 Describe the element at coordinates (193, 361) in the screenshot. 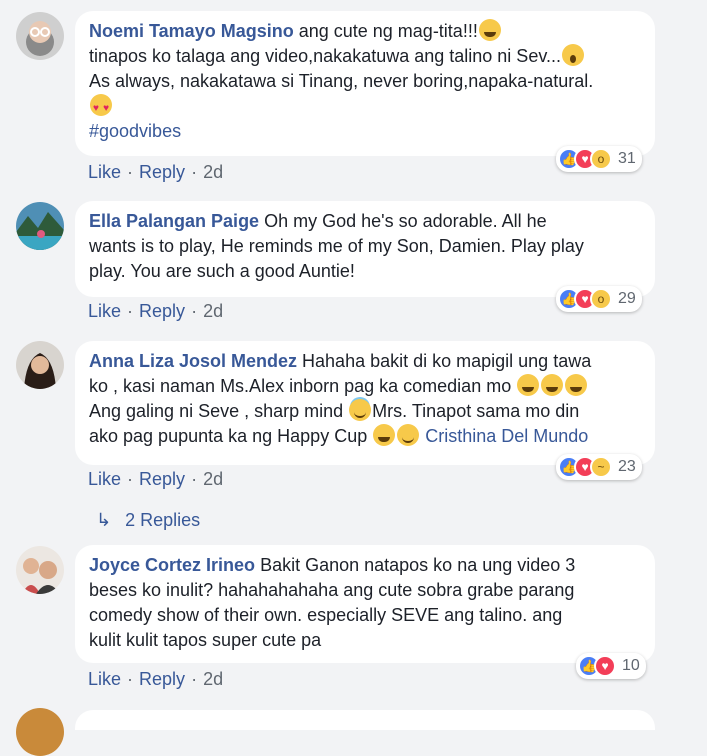

I see `commenter-name: Anna Liza Josol Mendez` at that location.